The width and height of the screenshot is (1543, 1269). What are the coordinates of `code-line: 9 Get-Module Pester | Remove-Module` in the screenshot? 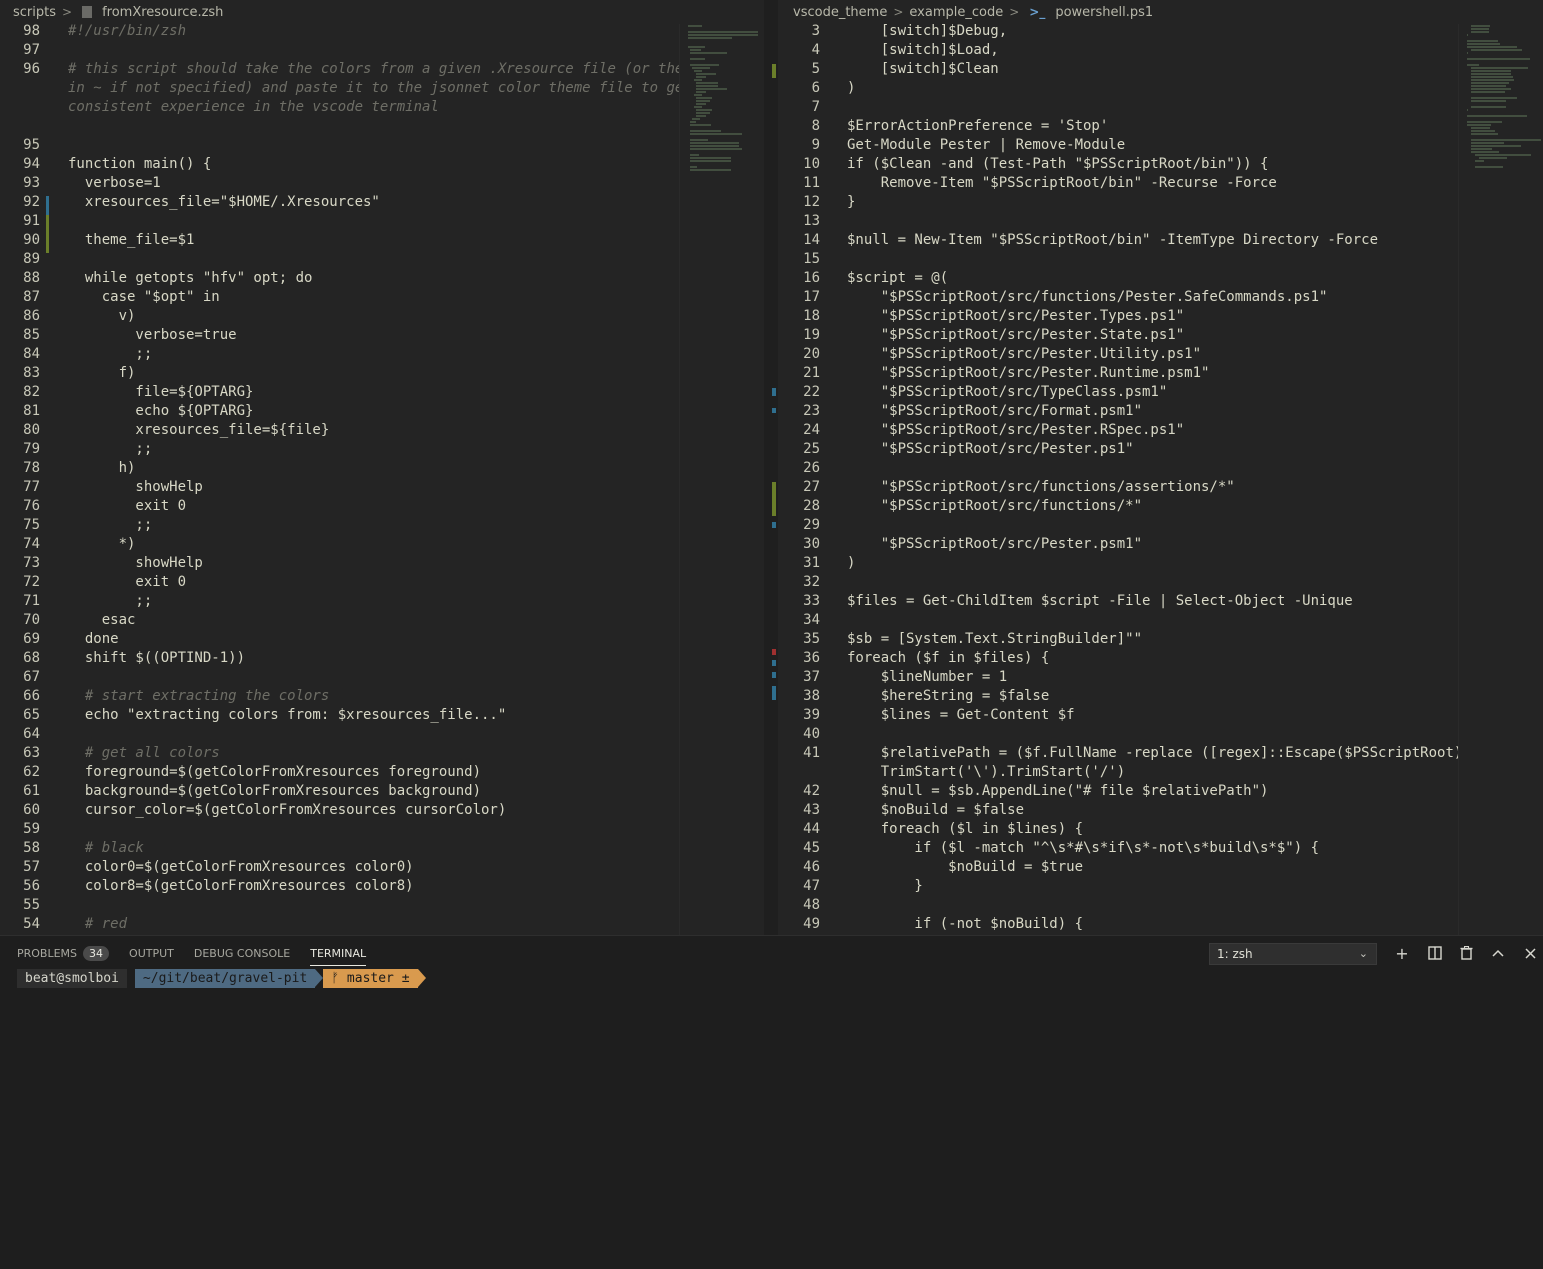 It's located at (1160, 145).